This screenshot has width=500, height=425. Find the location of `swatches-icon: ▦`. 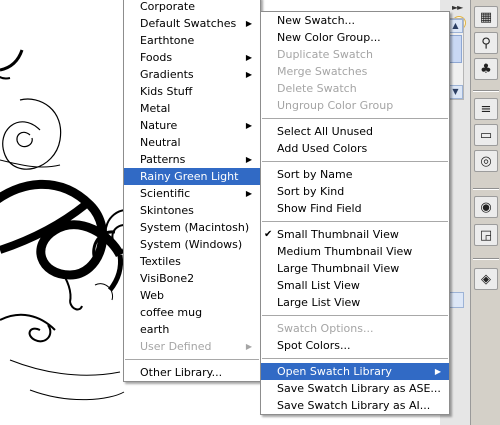

swatches-icon: ▦ is located at coordinates (486, 17).